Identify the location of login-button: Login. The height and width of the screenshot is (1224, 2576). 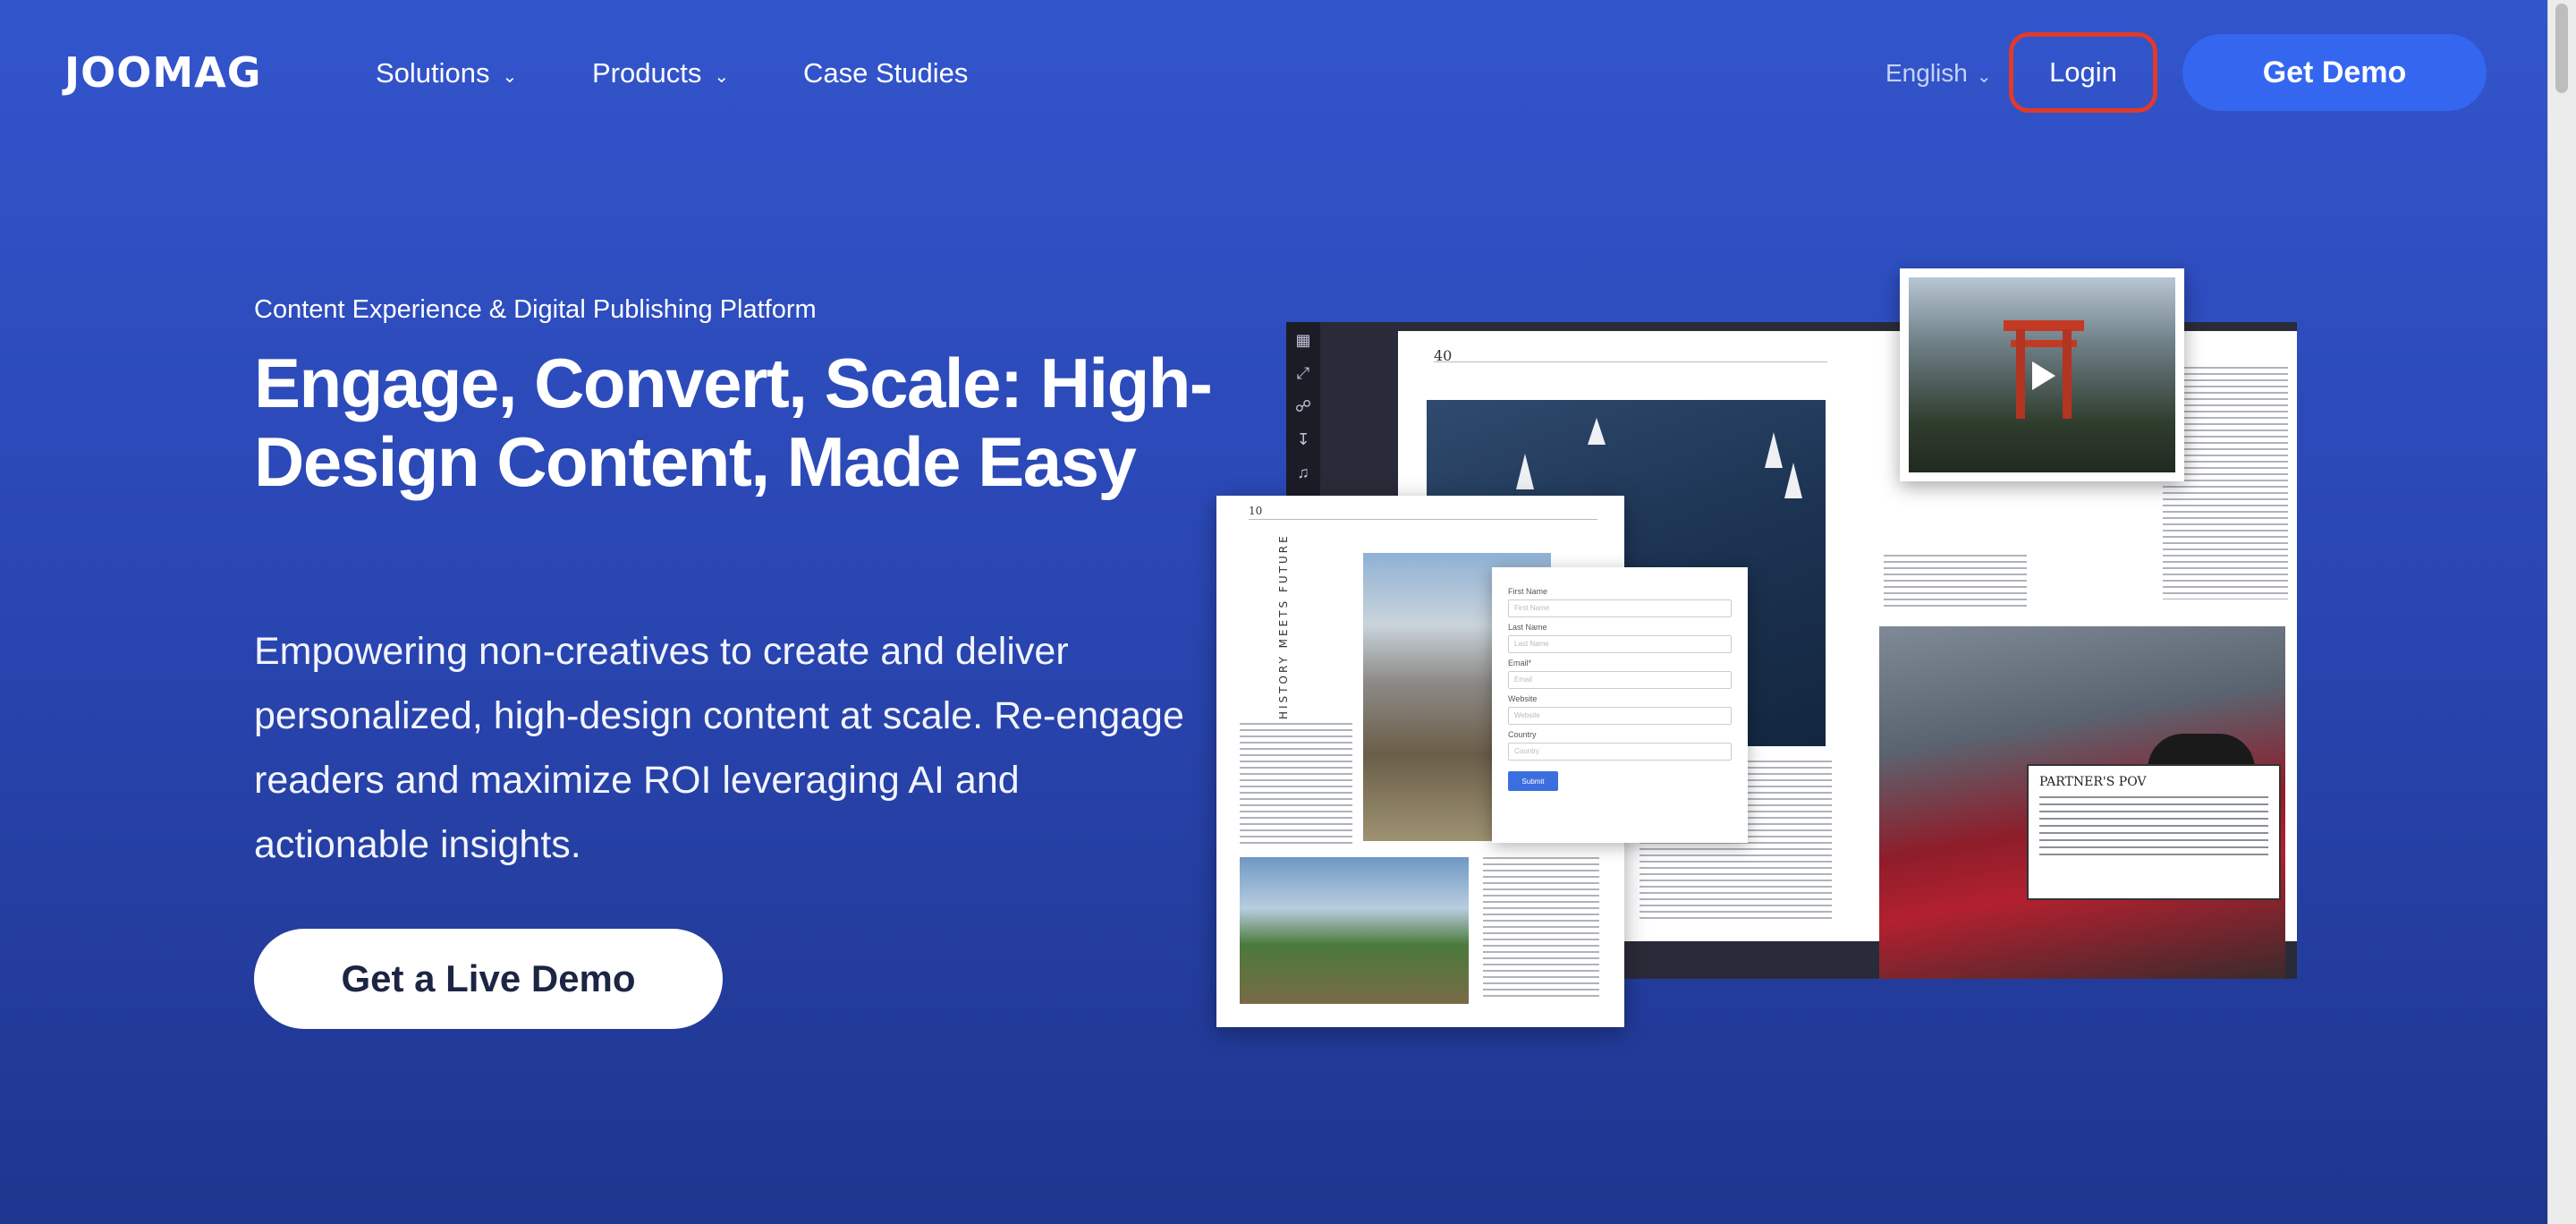
(2083, 72).